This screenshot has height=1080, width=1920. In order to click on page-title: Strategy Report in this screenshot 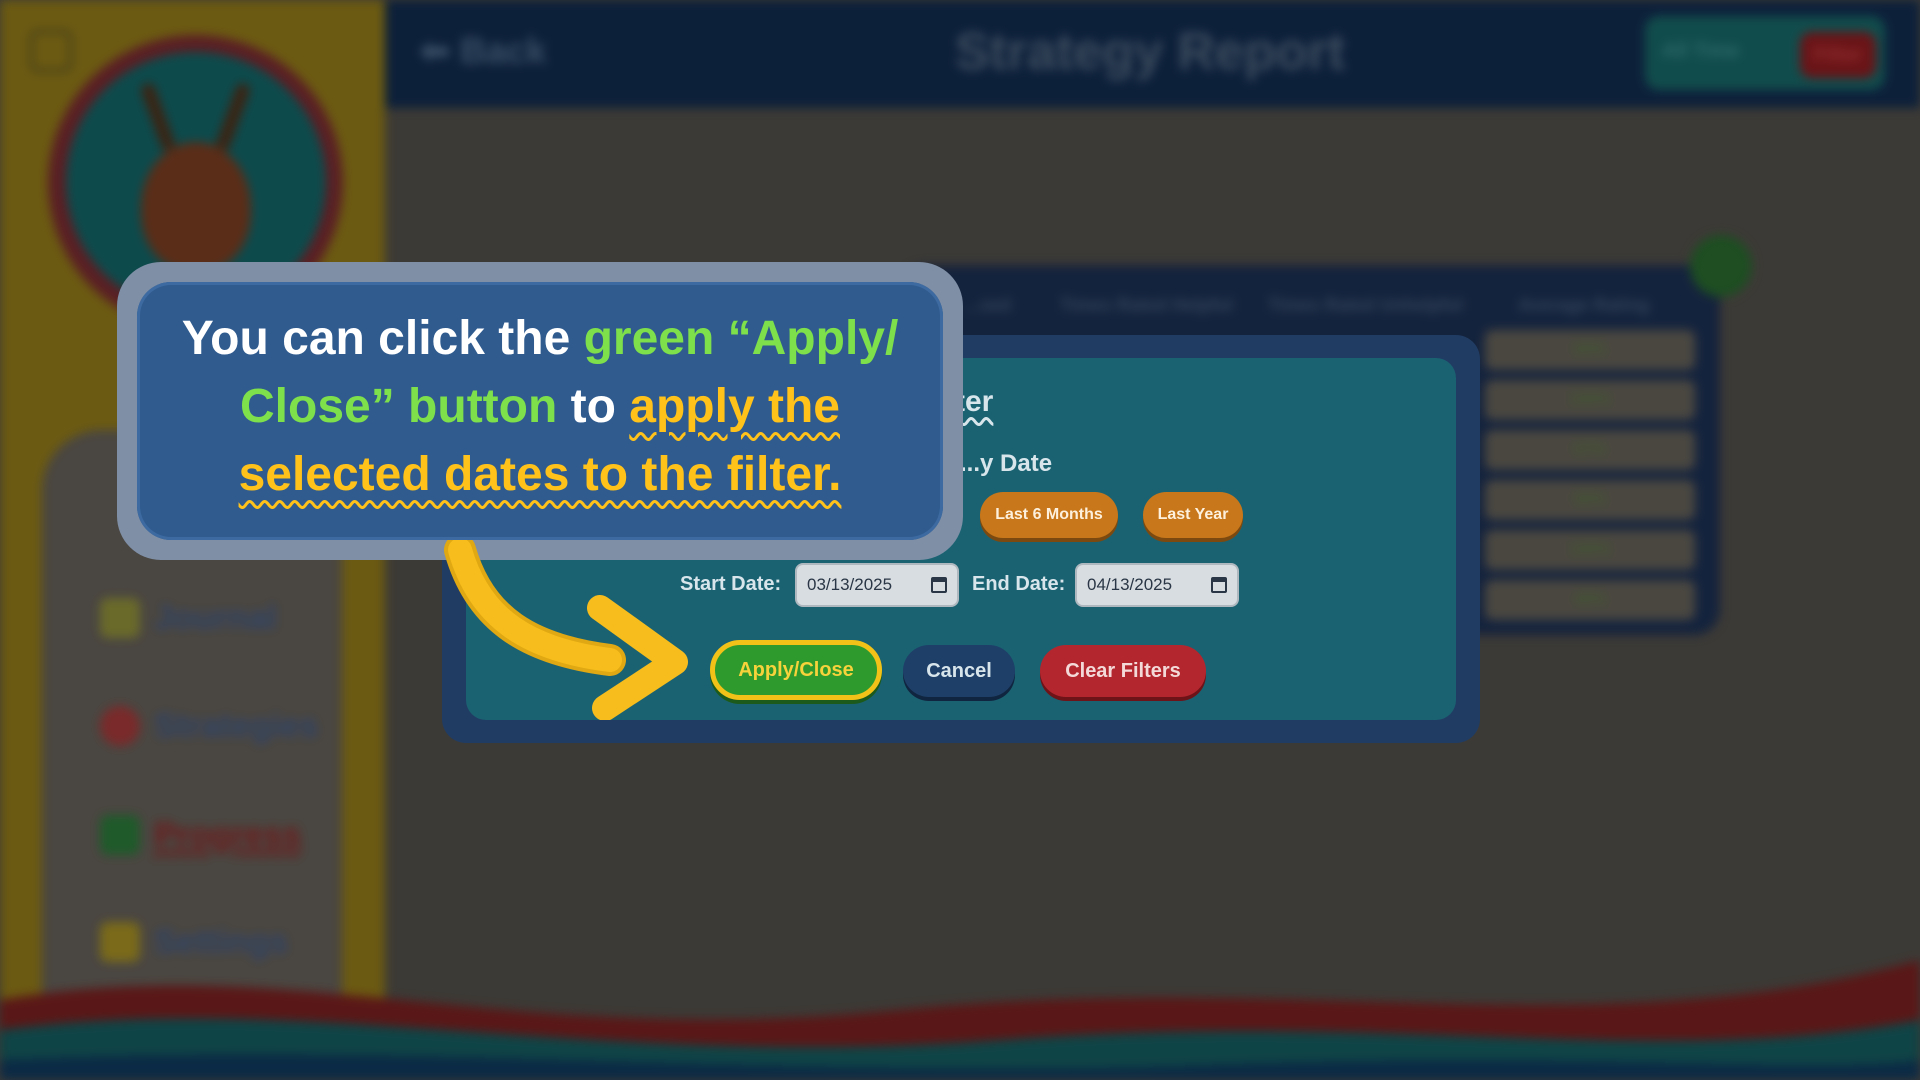, I will do `click(1150, 52)`.